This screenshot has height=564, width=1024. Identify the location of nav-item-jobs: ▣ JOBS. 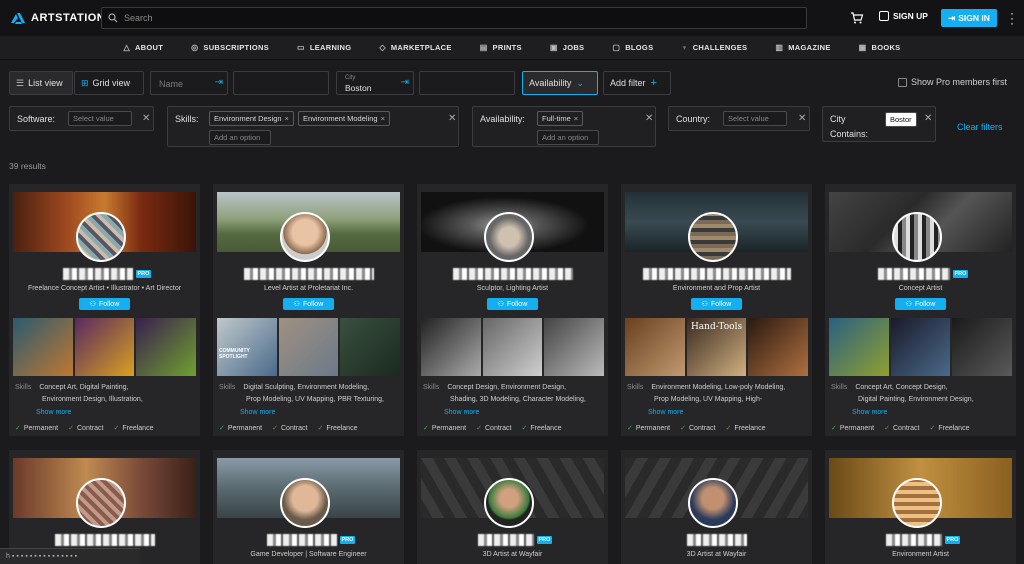
(567, 47).